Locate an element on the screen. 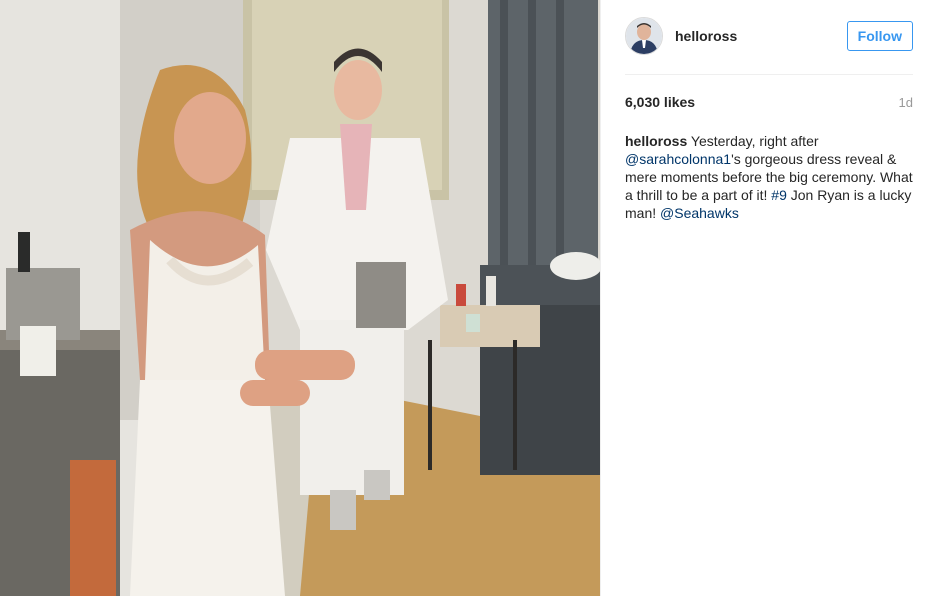  caption-mention-seahawks: @Seahawks is located at coordinates (699, 213).